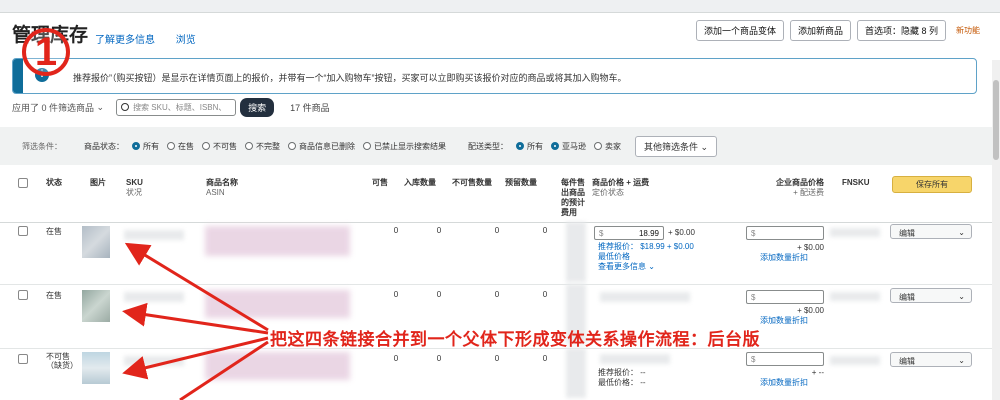  What do you see at coordinates (53, 107) in the screenshot?
I see `applied-filters: 应用了 0 件筛选商品` at bounding box center [53, 107].